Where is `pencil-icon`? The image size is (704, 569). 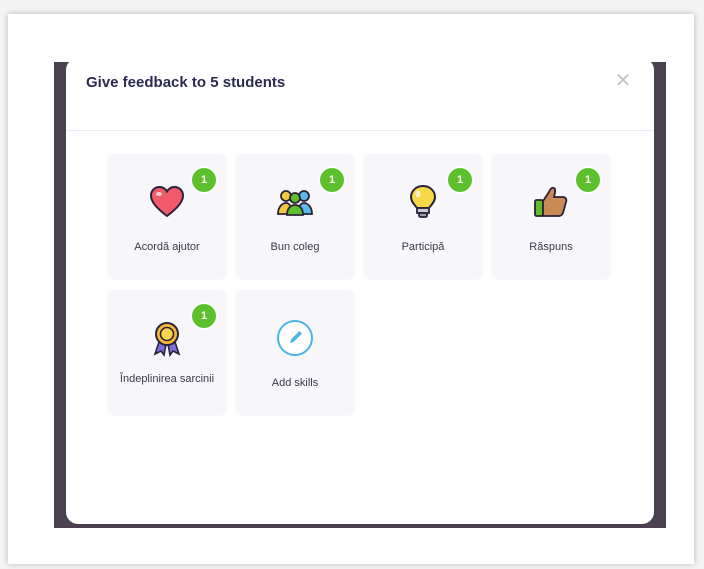
pencil-icon is located at coordinates (295, 338).